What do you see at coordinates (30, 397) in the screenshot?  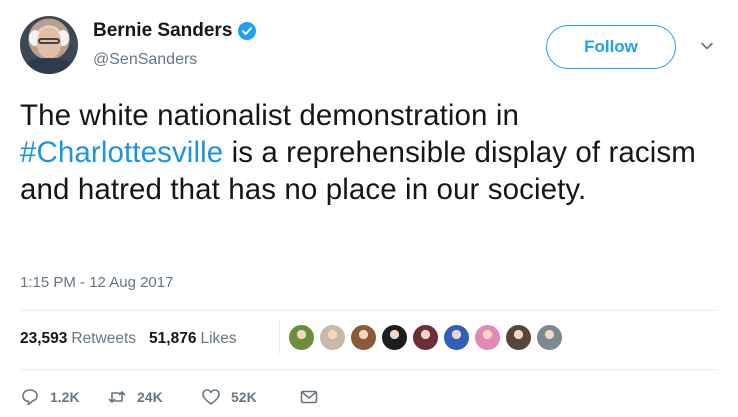 I see `reply-icon` at bounding box center [30, 397].